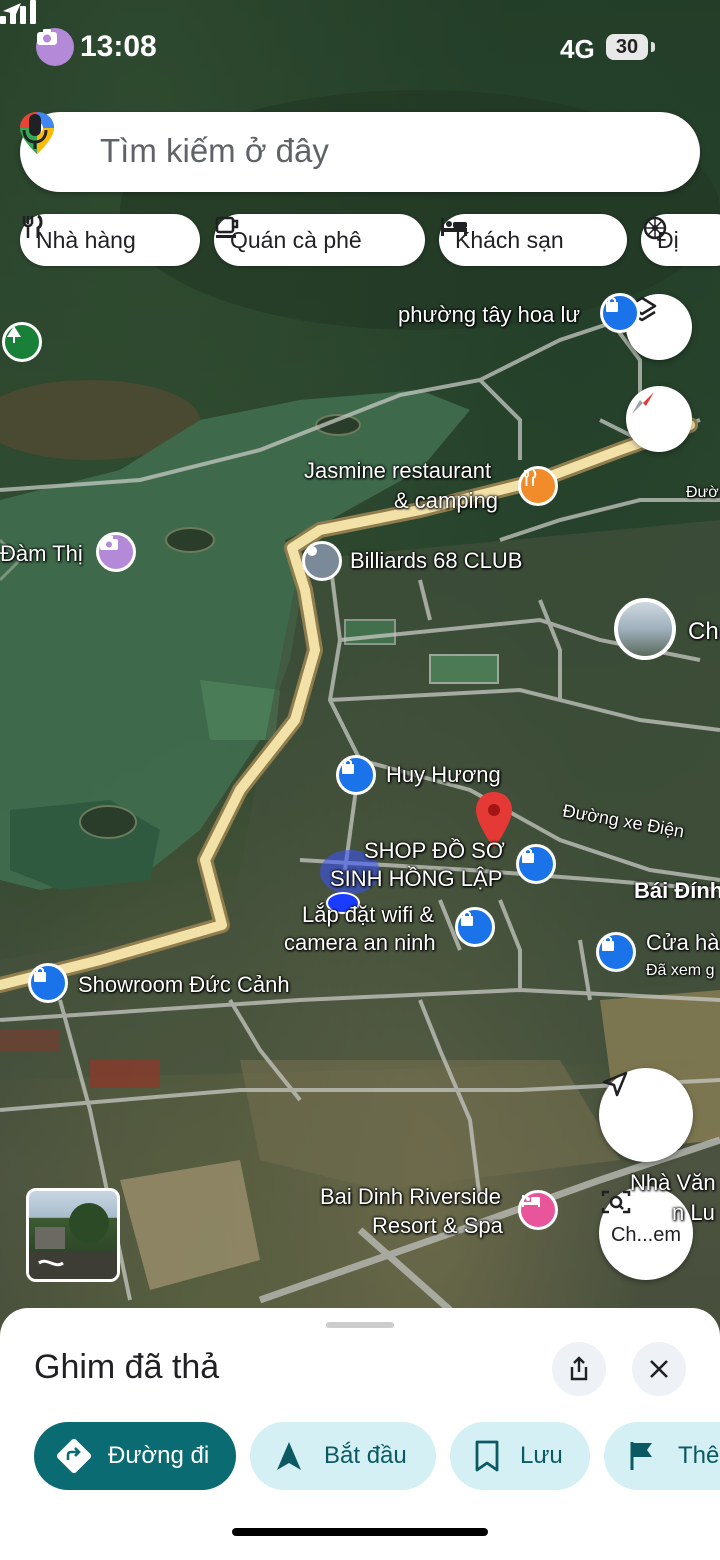  Describe the element at coordinates (677, 891) in the screenshot. I see `label-bai-dinh: Bái Đính` at that location.